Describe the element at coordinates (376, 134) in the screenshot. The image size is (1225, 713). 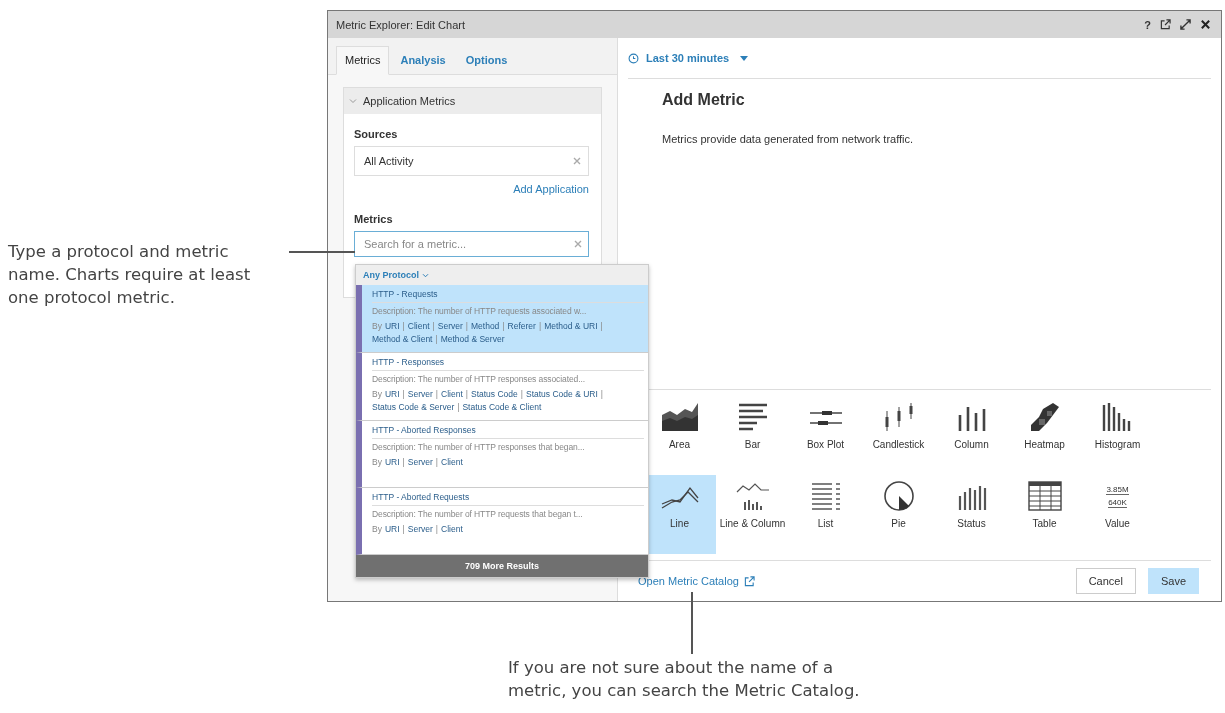
I see `field-label: Sources` at that location.